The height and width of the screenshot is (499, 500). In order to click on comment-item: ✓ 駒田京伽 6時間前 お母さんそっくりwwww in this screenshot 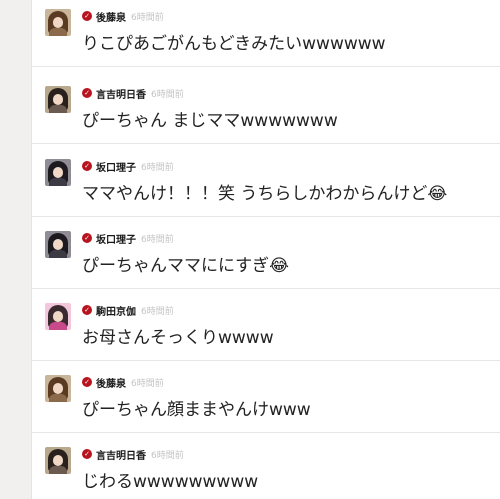, I will do `click(266, 325)`.